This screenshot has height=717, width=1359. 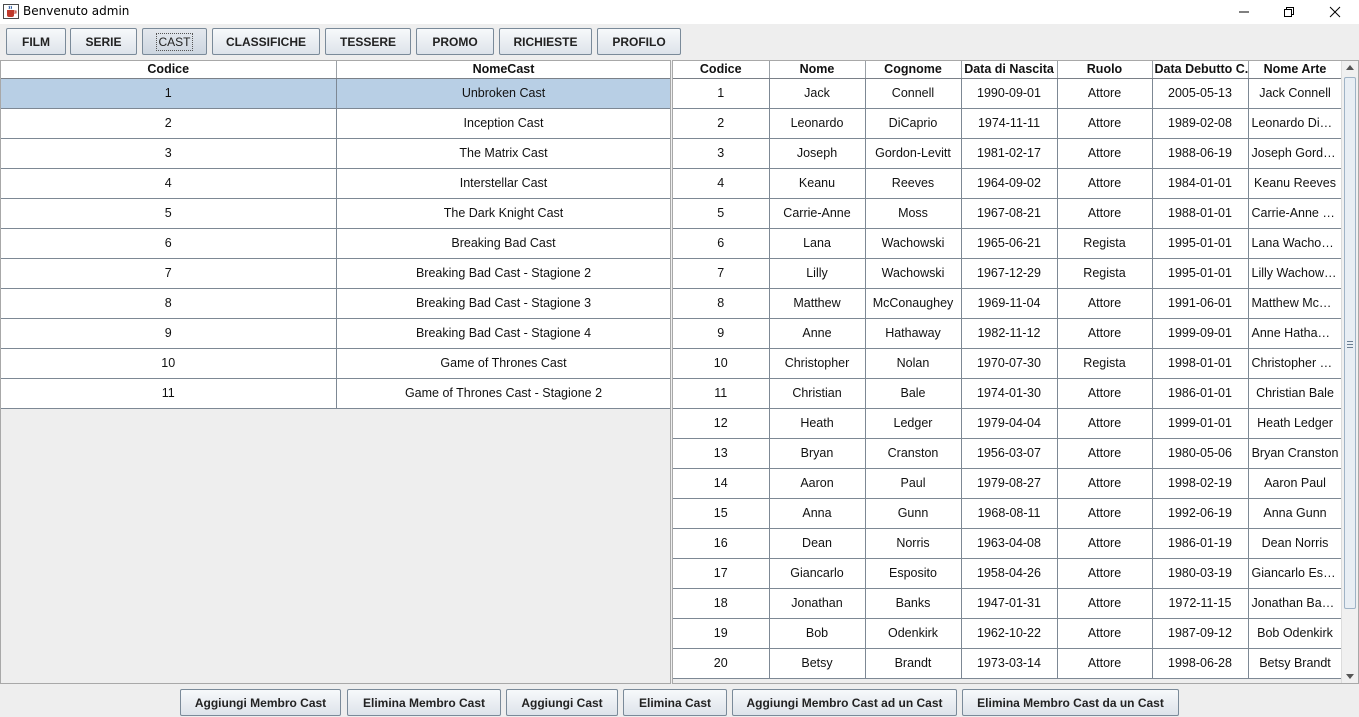 What do you see at coordinates (817, 573) in the screenshot?
I see `cell-nome: Giancarlo` at bounding box center [817, 573].